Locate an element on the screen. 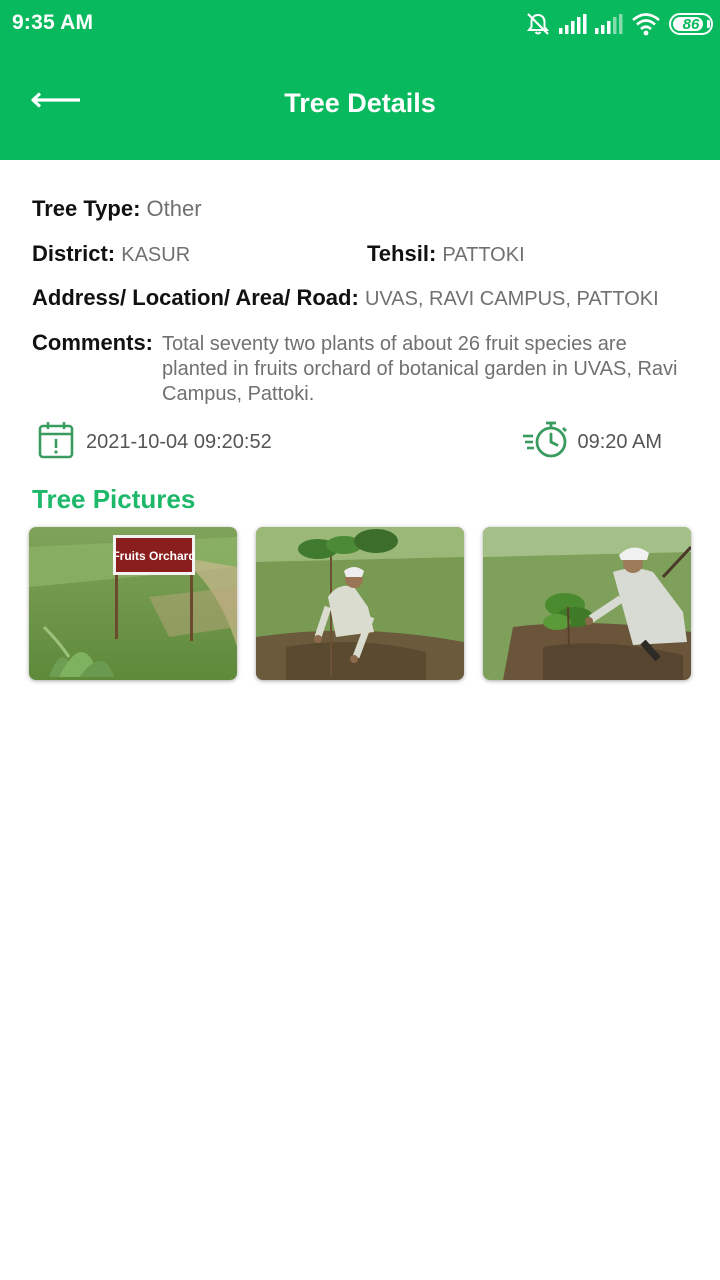  battery-level: 86 is located at coordinates (691, 24).